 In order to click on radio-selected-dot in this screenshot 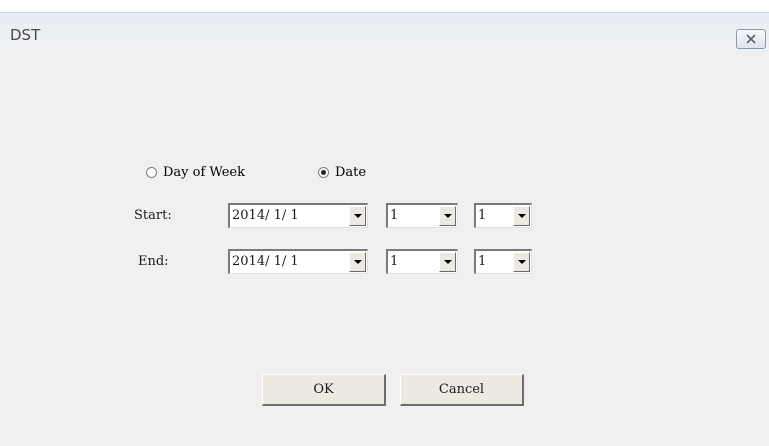, I will do `click(323, 172)`.